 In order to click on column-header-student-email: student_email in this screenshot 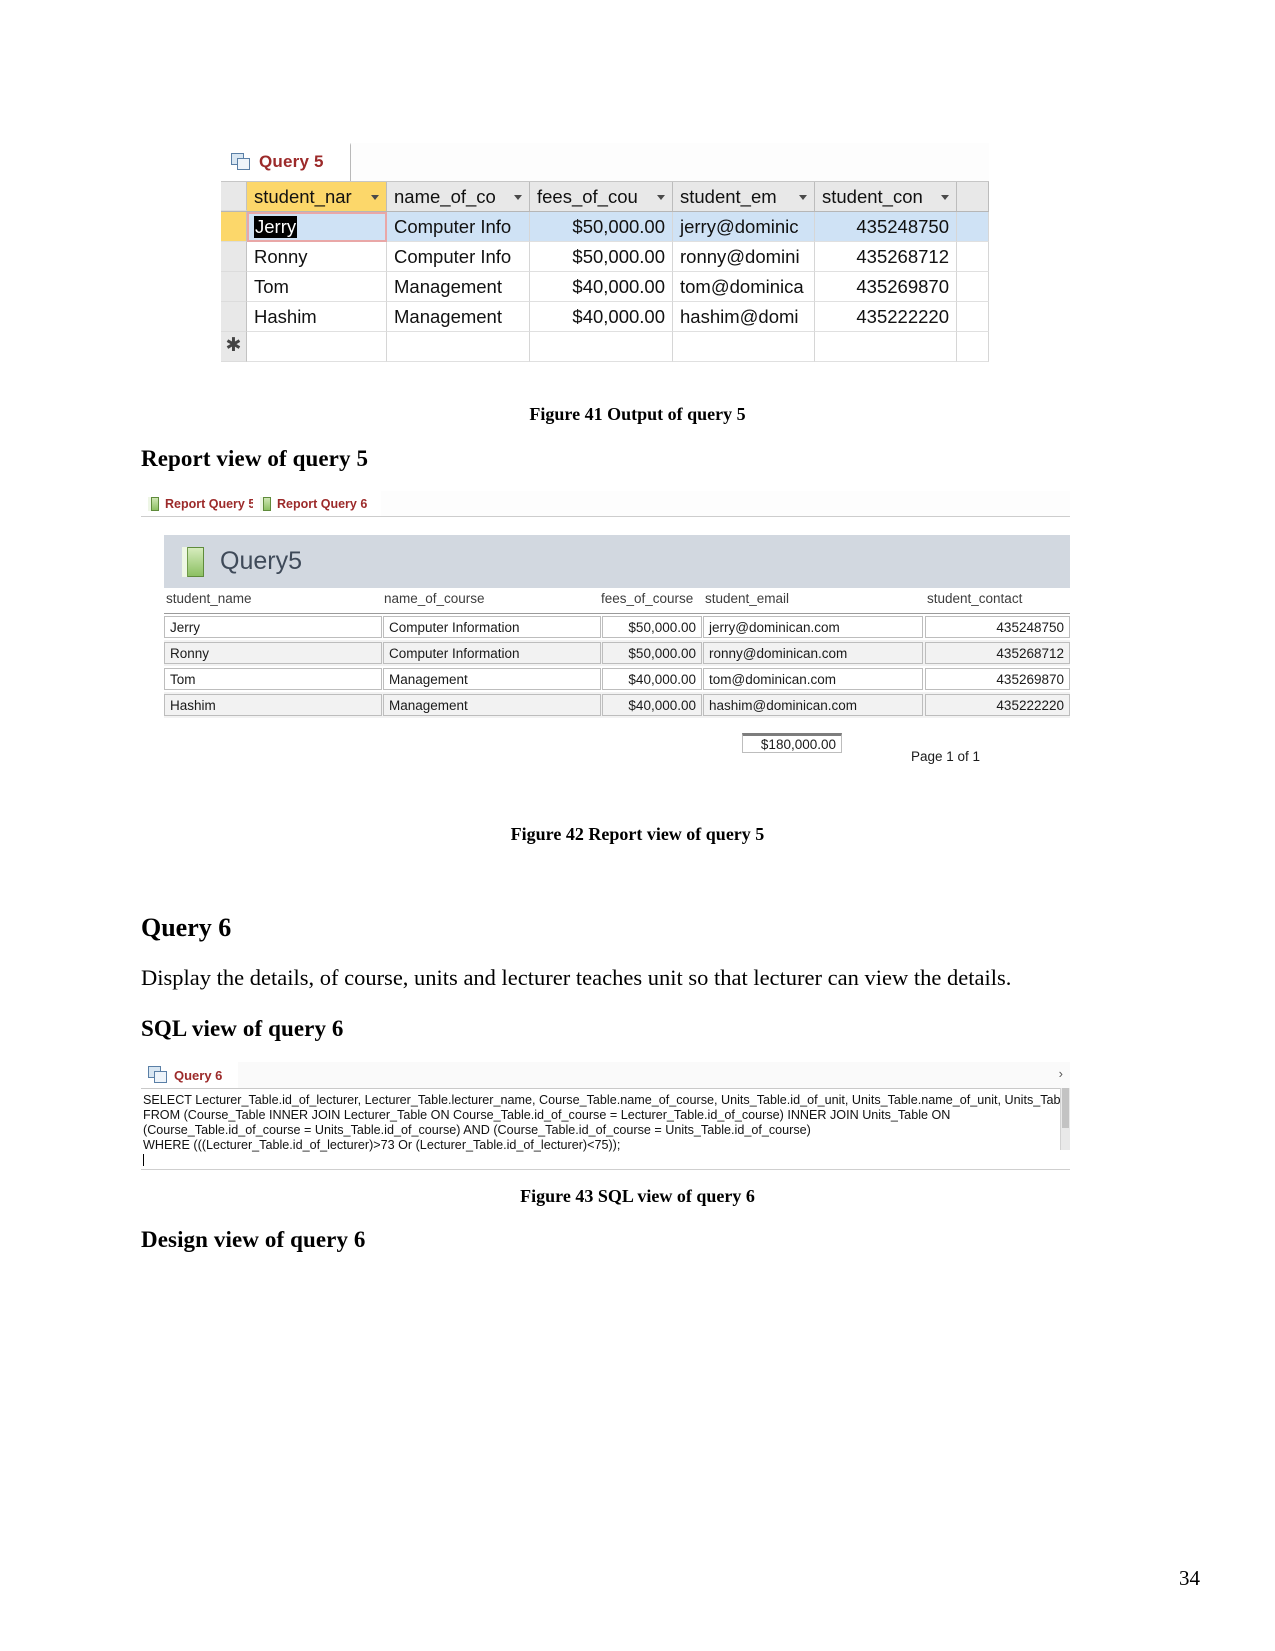, I will do `click(747, 598)`.